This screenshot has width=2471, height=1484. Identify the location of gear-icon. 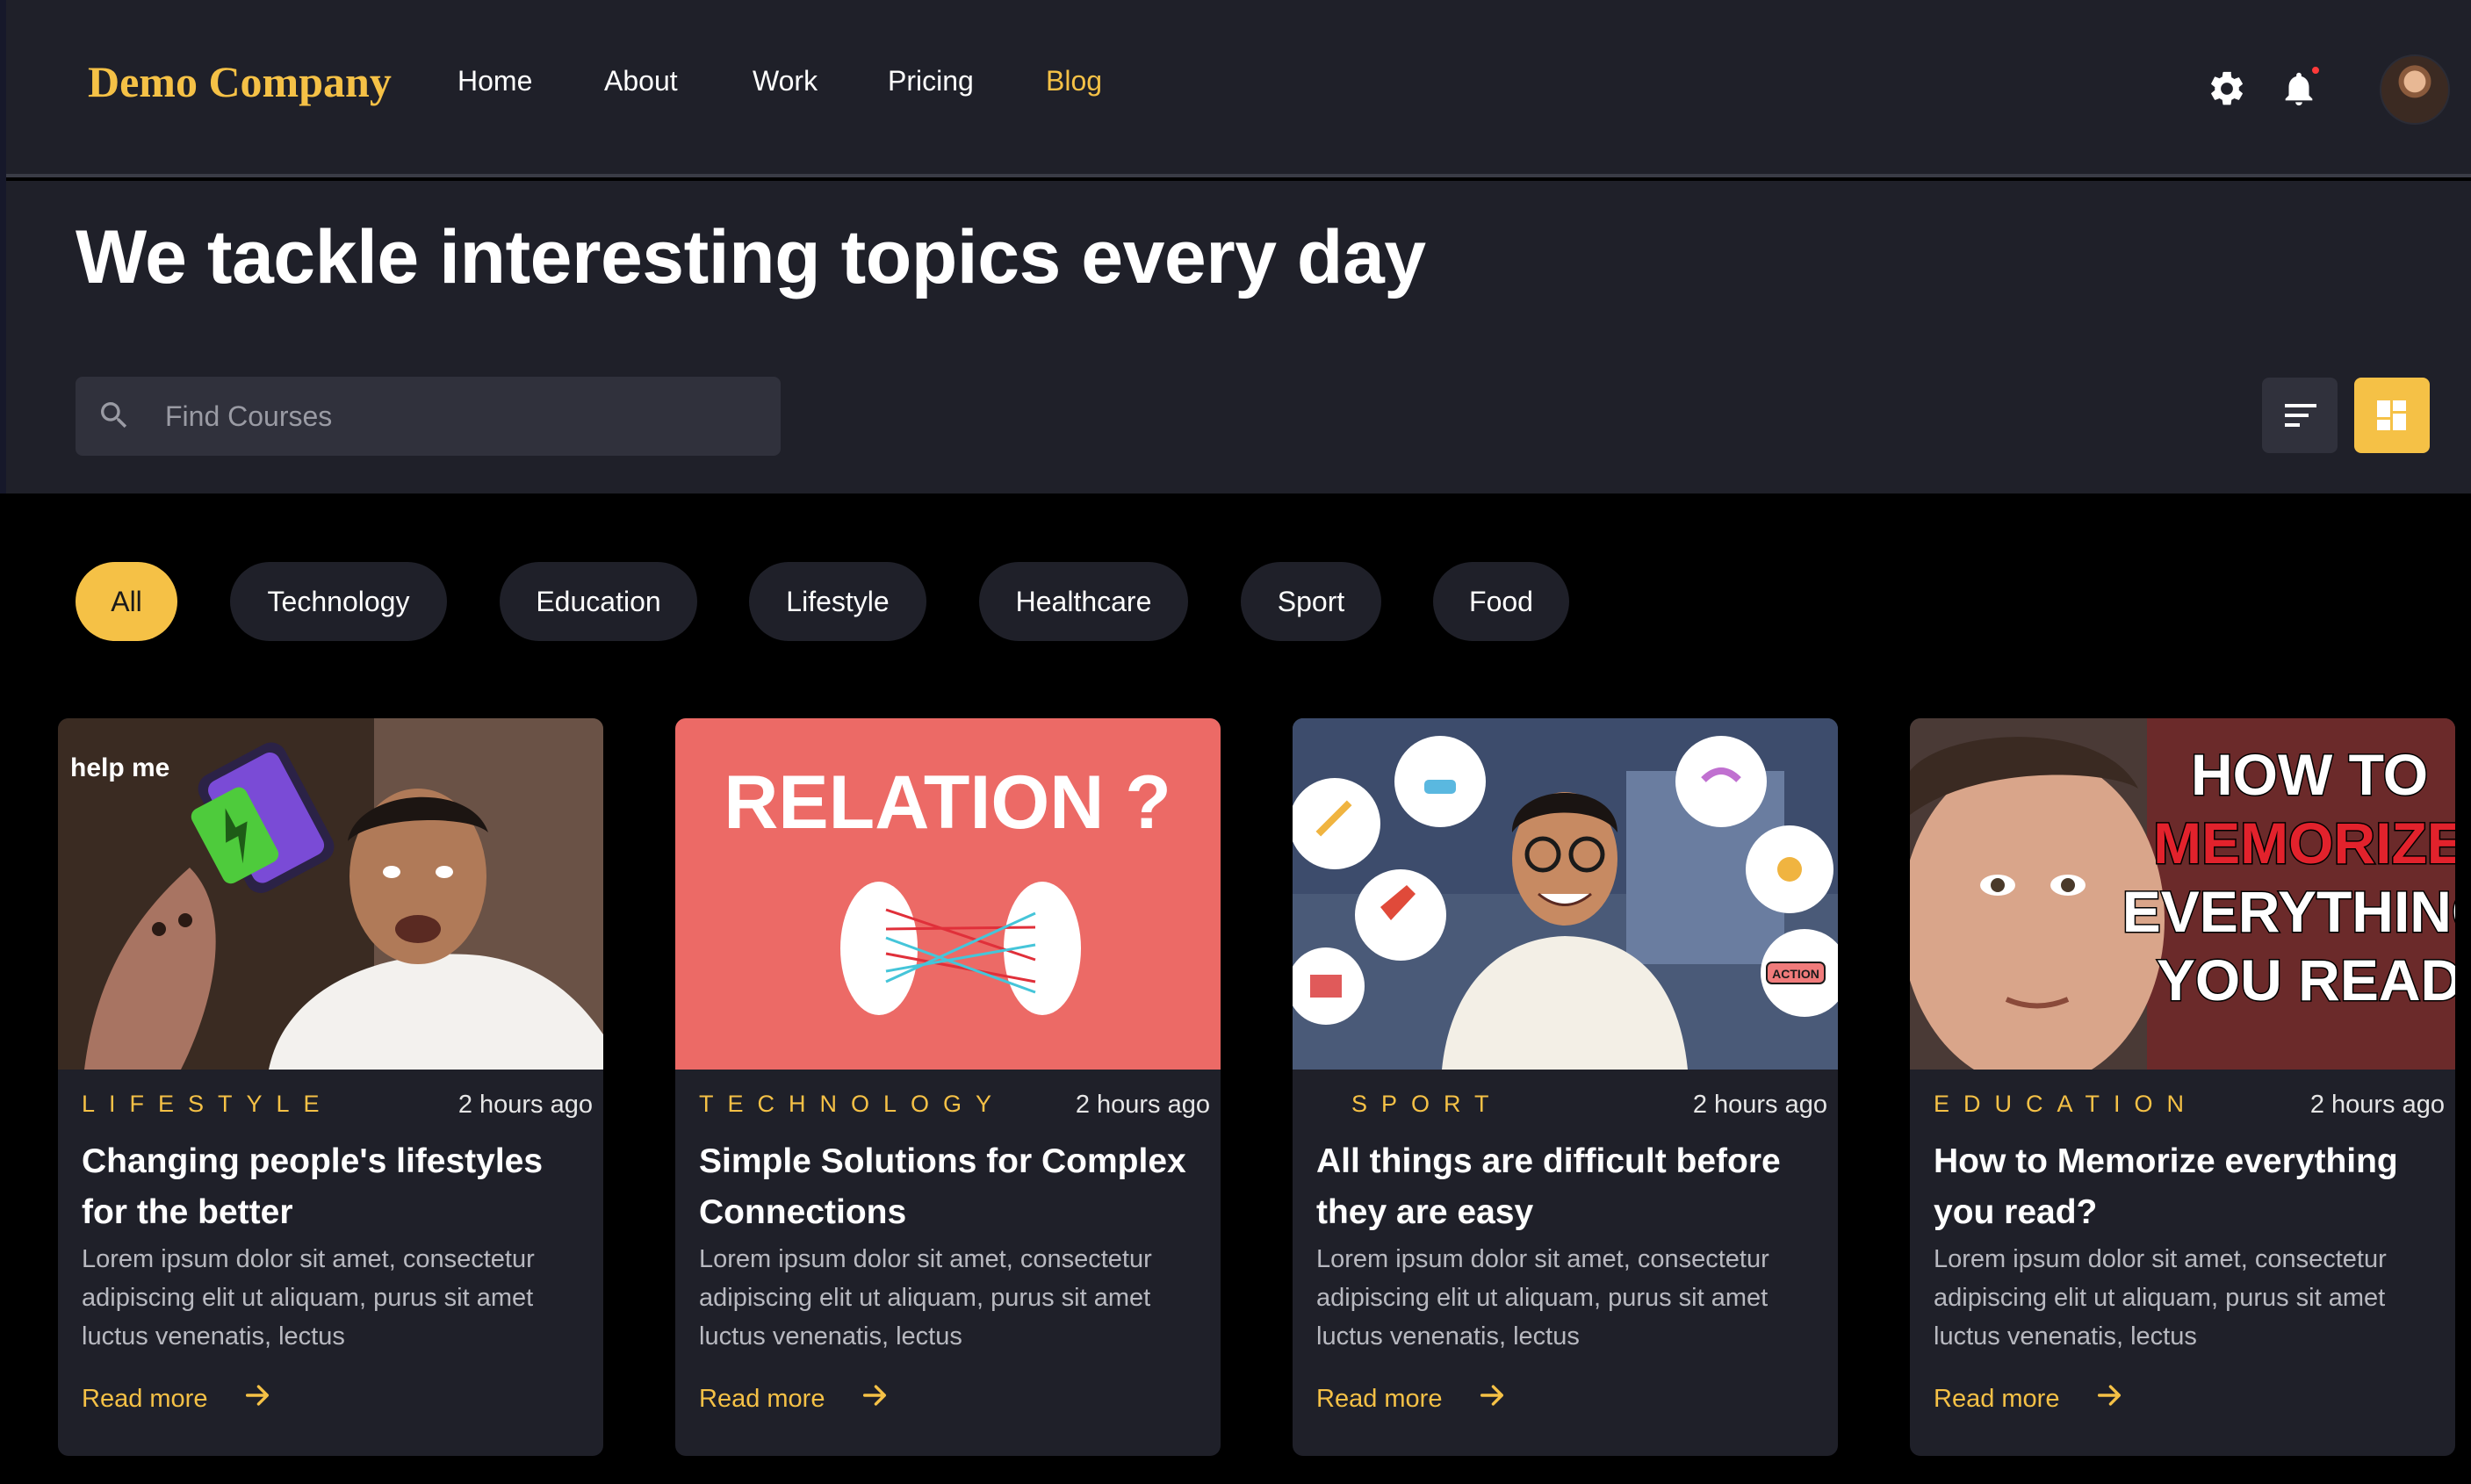
(2227, 88).